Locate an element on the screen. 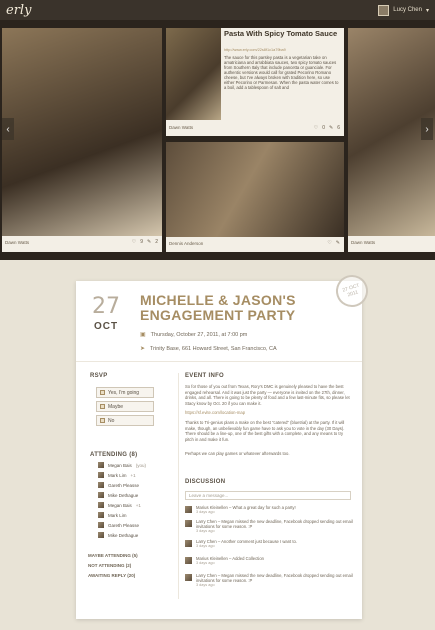 The width and height of the screenshot is (435, 630). next-arrow-icon: › is located at coordinates (427, 129).